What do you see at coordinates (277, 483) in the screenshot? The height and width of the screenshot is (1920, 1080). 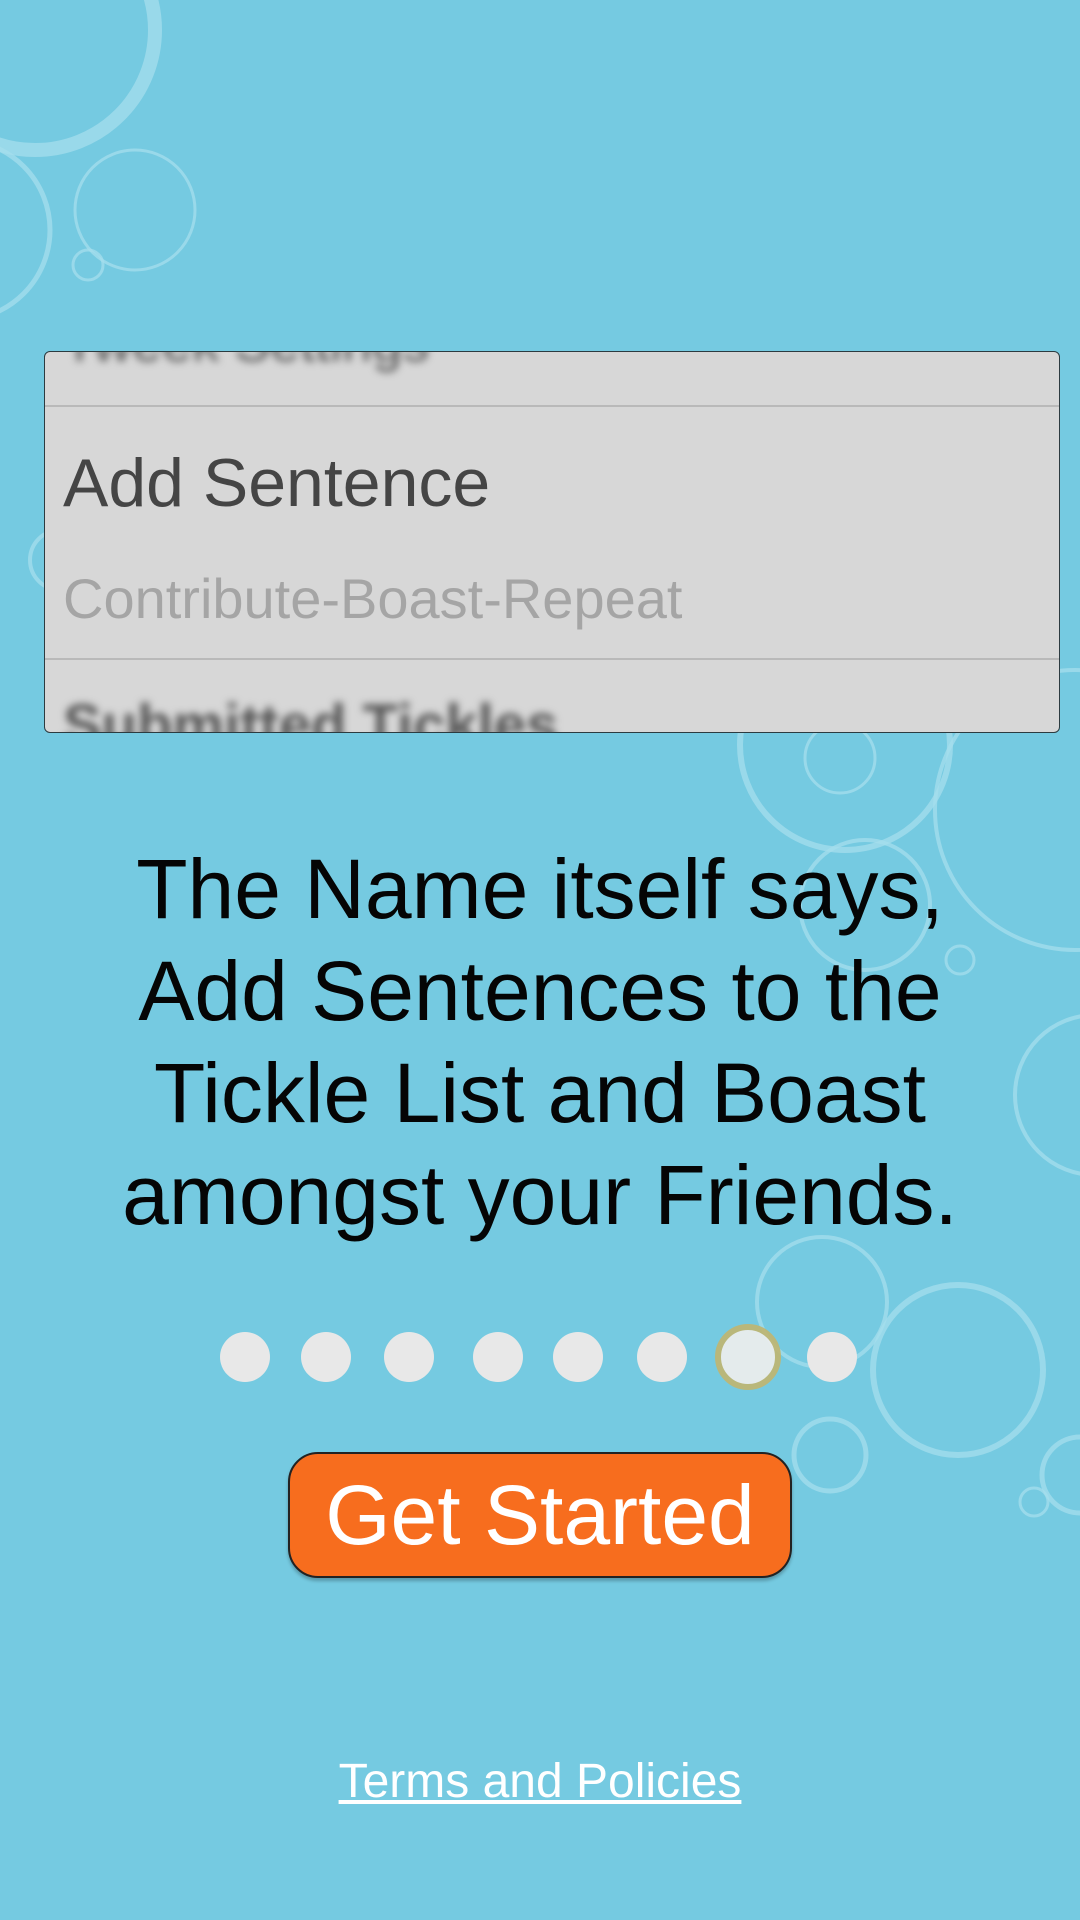 I see `preview-item-title: Add Sentence` at bounding box center [277, 483].